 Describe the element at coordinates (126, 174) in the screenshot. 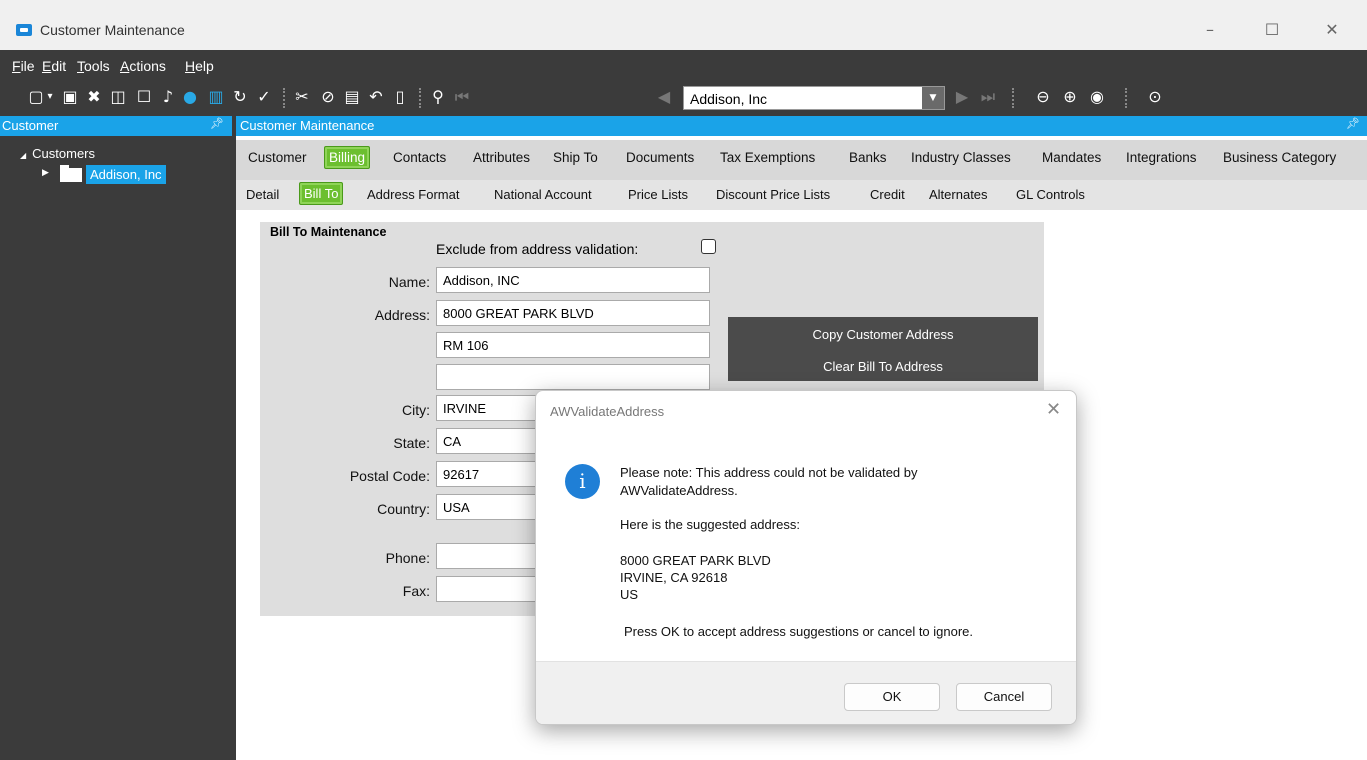

I see `tree-node-label: Addison, Inc` at that location.